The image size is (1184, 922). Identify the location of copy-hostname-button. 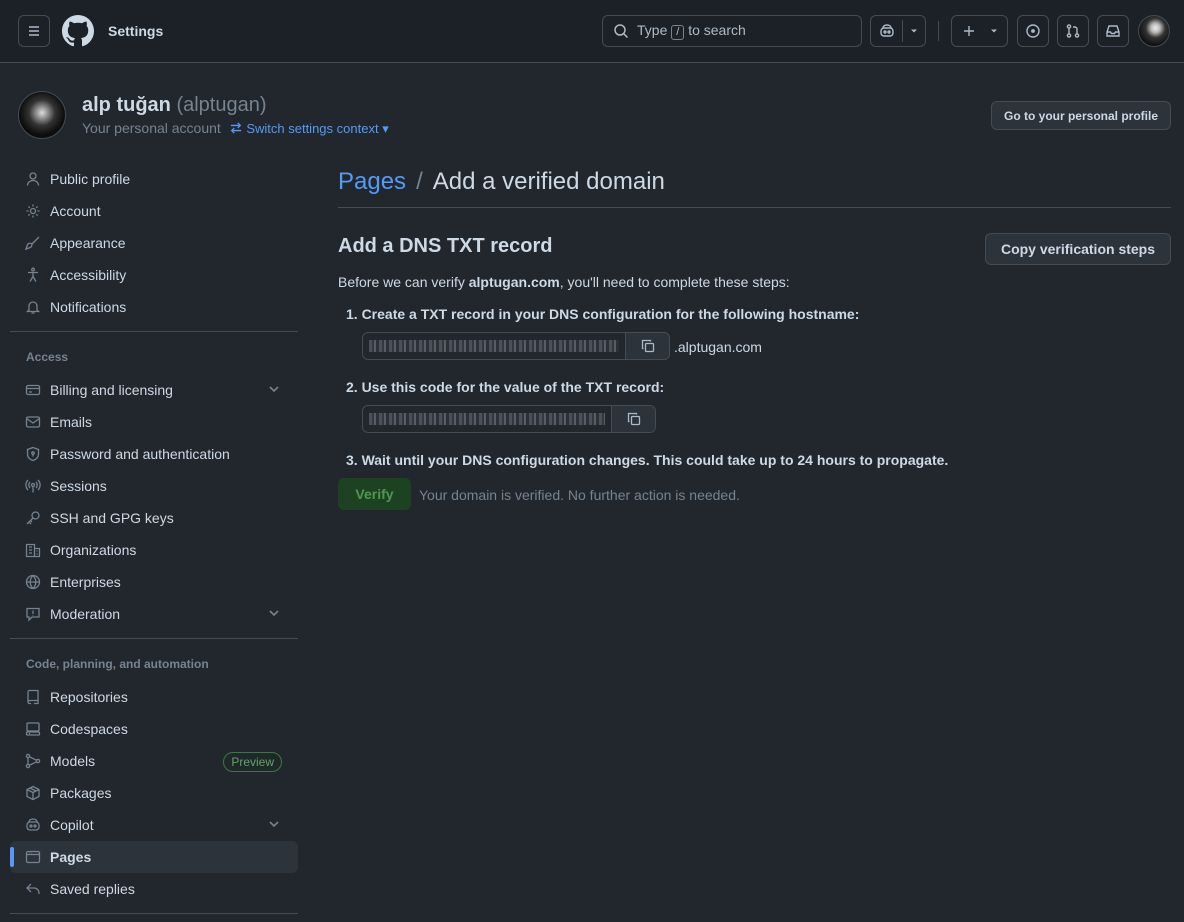
(647, 346).